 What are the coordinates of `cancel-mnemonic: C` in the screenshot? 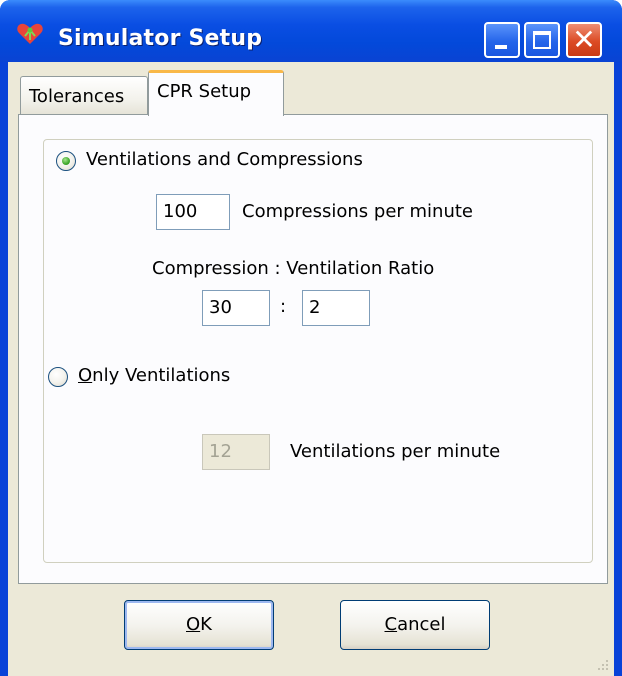 It's located at (391, 624).